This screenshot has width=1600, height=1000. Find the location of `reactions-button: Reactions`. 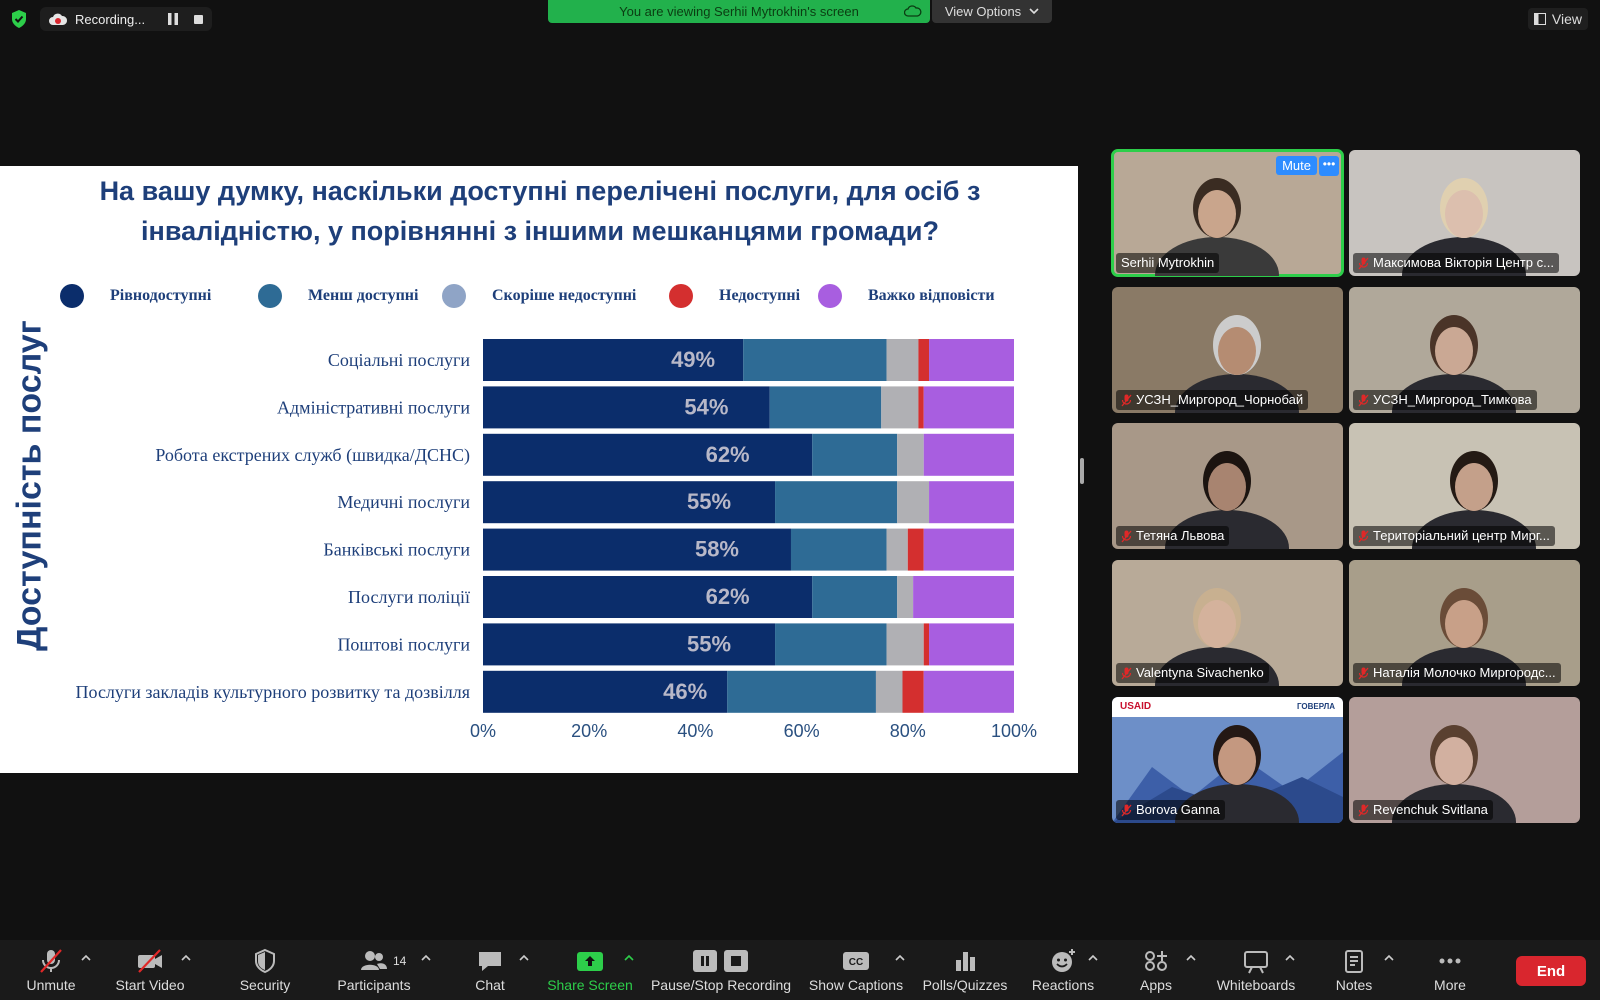

reactions-button: Reactions is located at coordinates (1063, 970).